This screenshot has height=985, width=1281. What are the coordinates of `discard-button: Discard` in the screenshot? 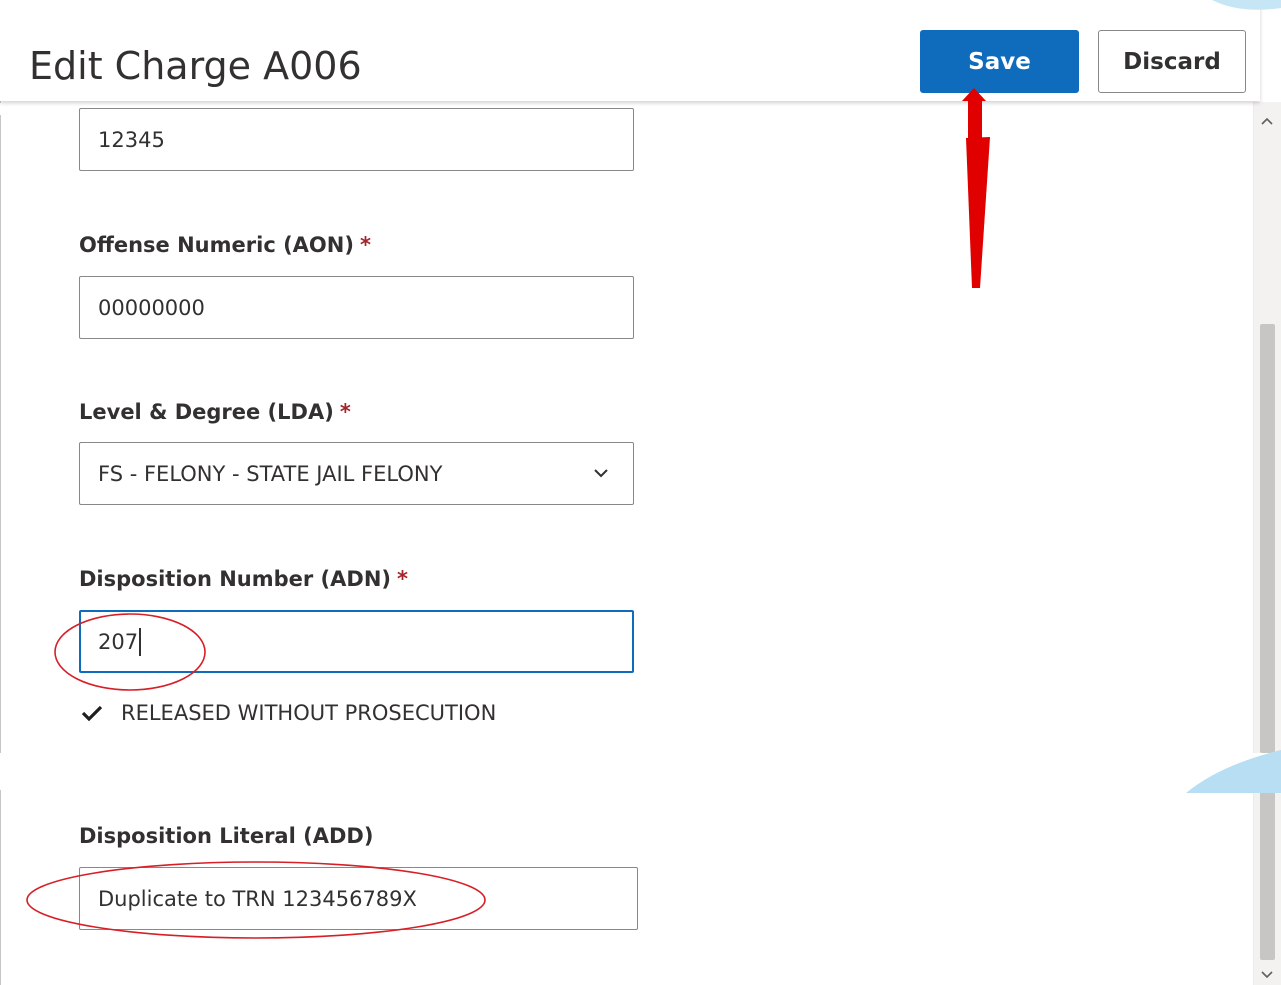 It's located at (1172, 61).